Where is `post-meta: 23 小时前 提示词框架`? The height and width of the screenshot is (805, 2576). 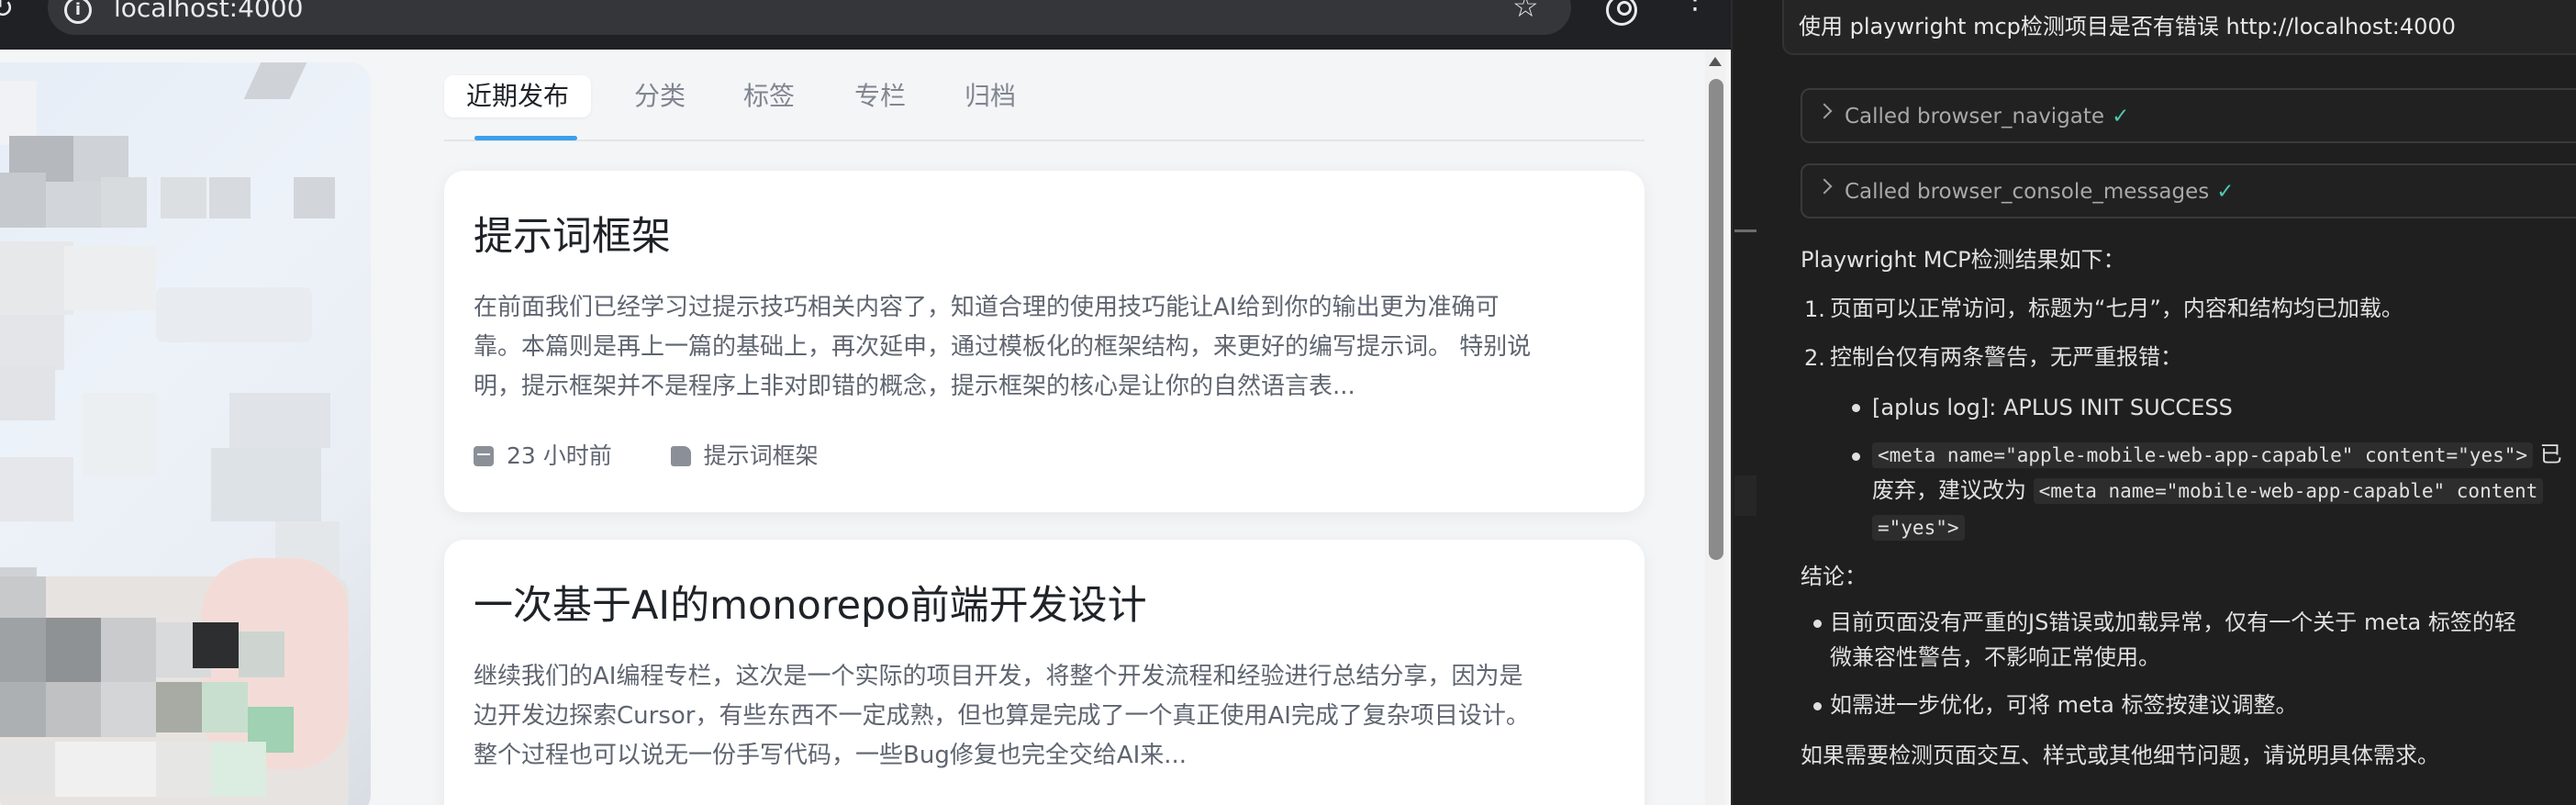
post-meta: 23 小时前 提示词框架 is located at coordinates (647, 456).